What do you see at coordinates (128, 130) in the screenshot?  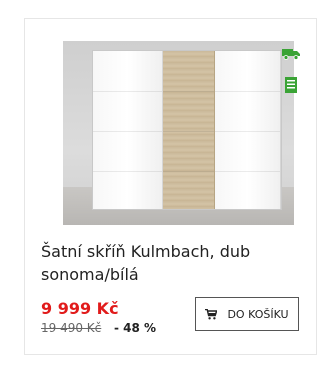 I see `wardrobe-door-left` at bounding box center [128, 130].